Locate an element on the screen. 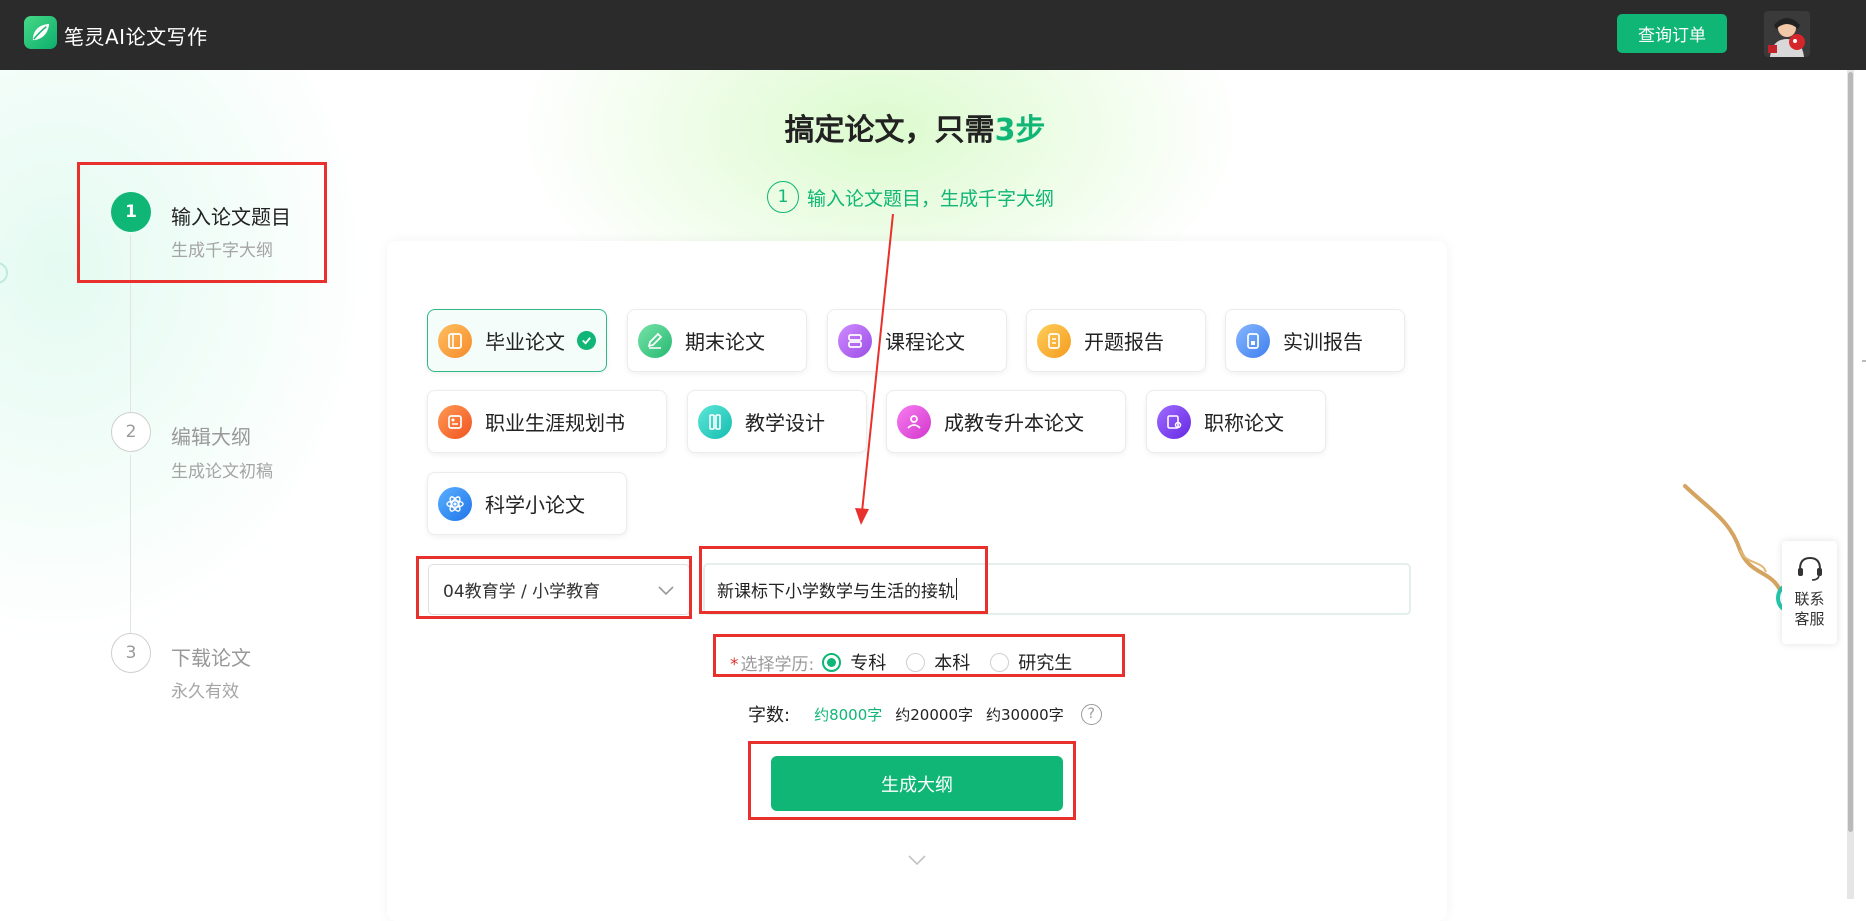  headset-icon is located at coordinates (1810, 570).